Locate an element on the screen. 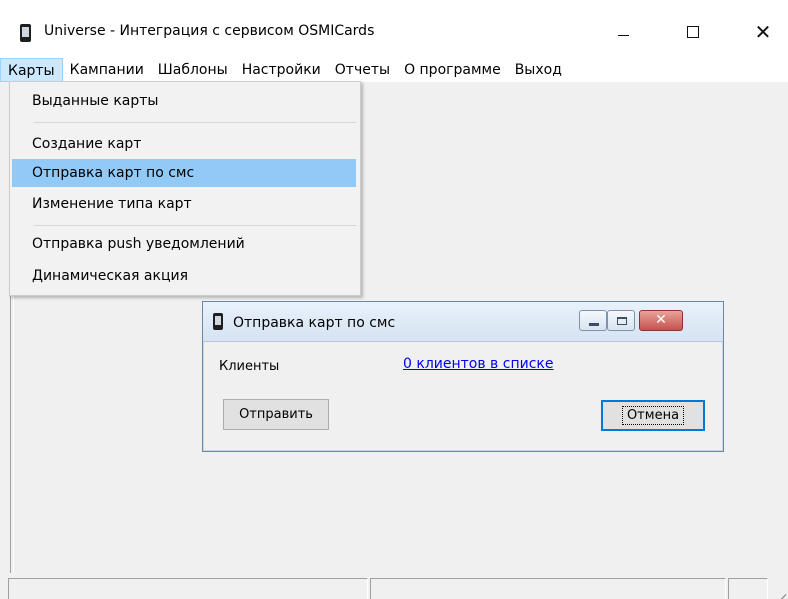  cancel-button-label: Отмена is located at coordinates (653, 415).